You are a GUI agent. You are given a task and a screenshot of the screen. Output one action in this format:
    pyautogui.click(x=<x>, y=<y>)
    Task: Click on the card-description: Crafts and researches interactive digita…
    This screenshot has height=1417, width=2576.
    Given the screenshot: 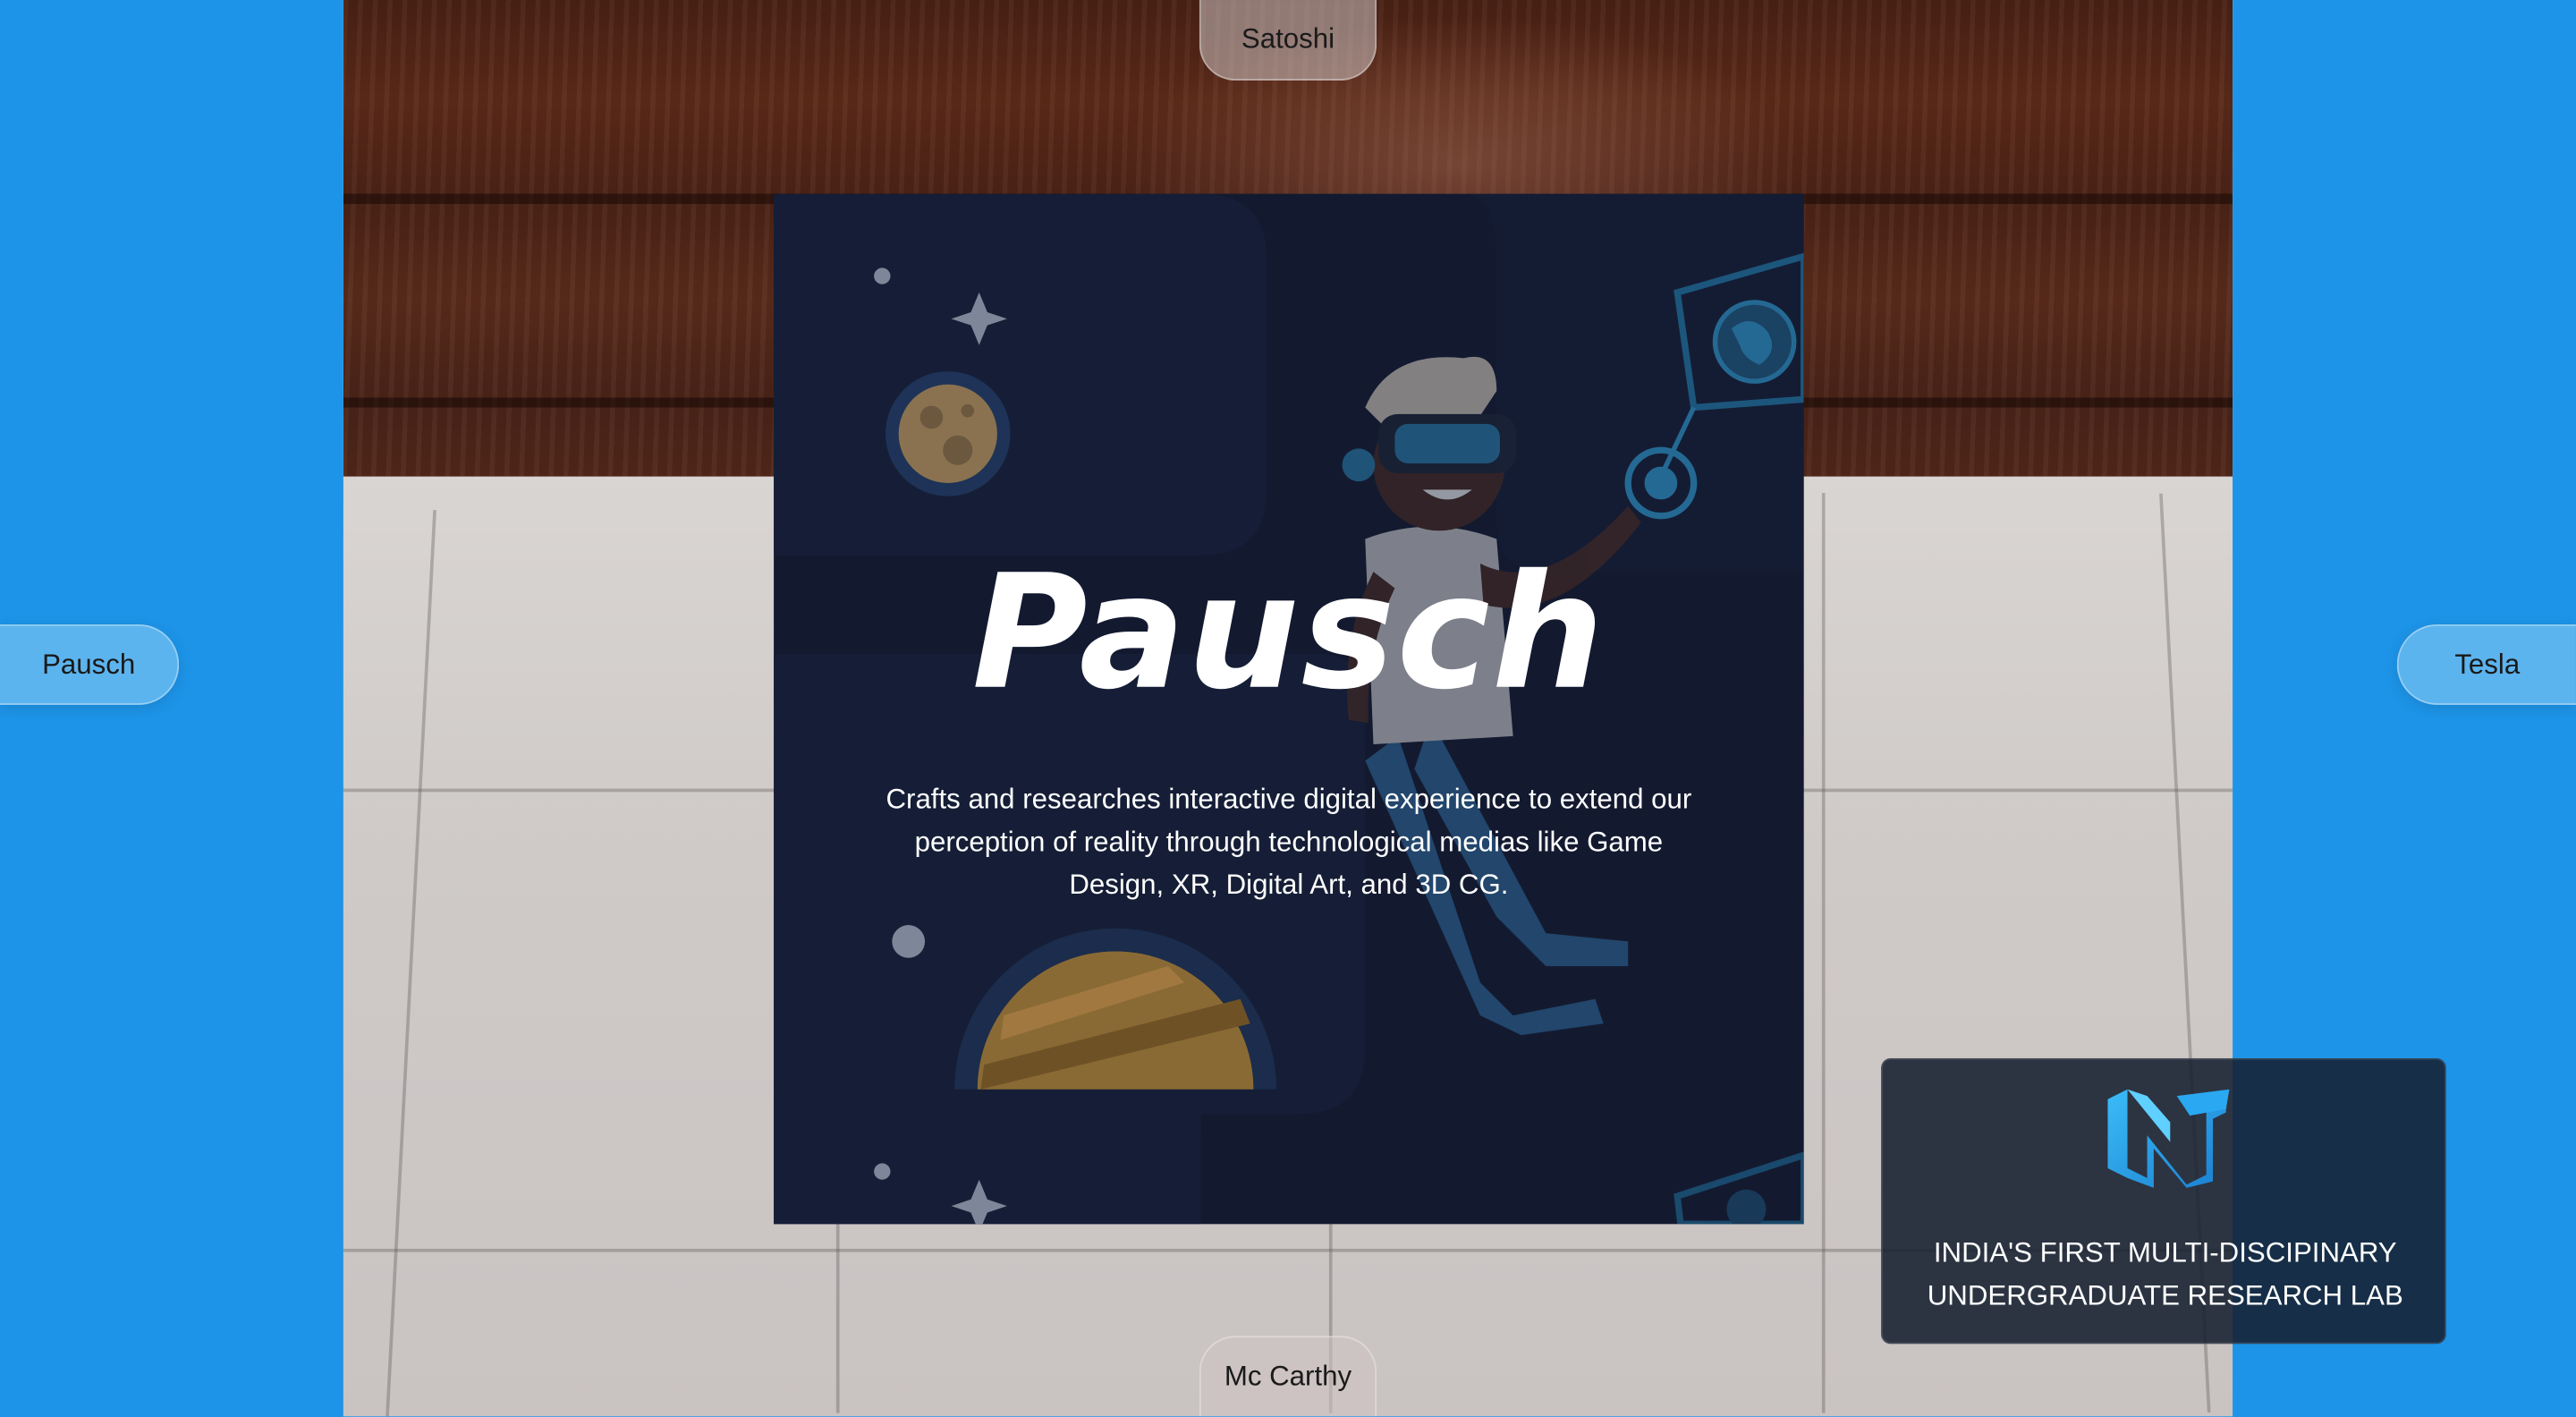 What is the action you would take?
    pyautogui.click(x=1289, y=843)
    